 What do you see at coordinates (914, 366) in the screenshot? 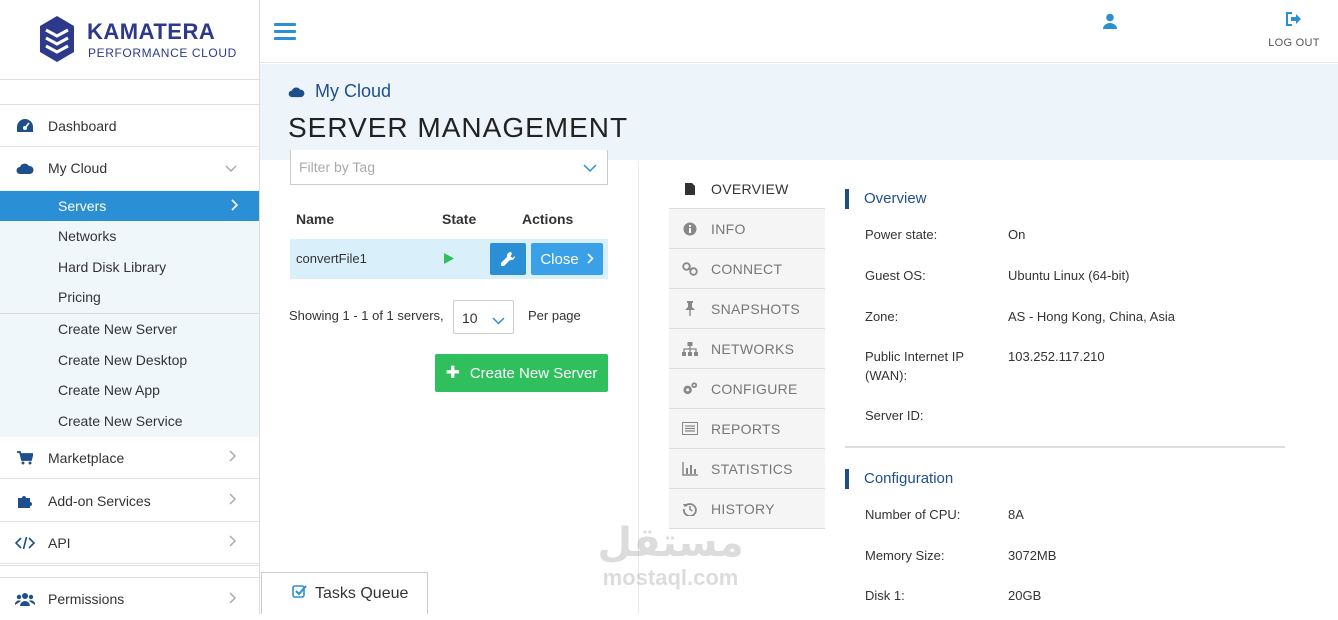
I see `field-label: Public Internet IP (WAN):` at bounding box center [914, 366].